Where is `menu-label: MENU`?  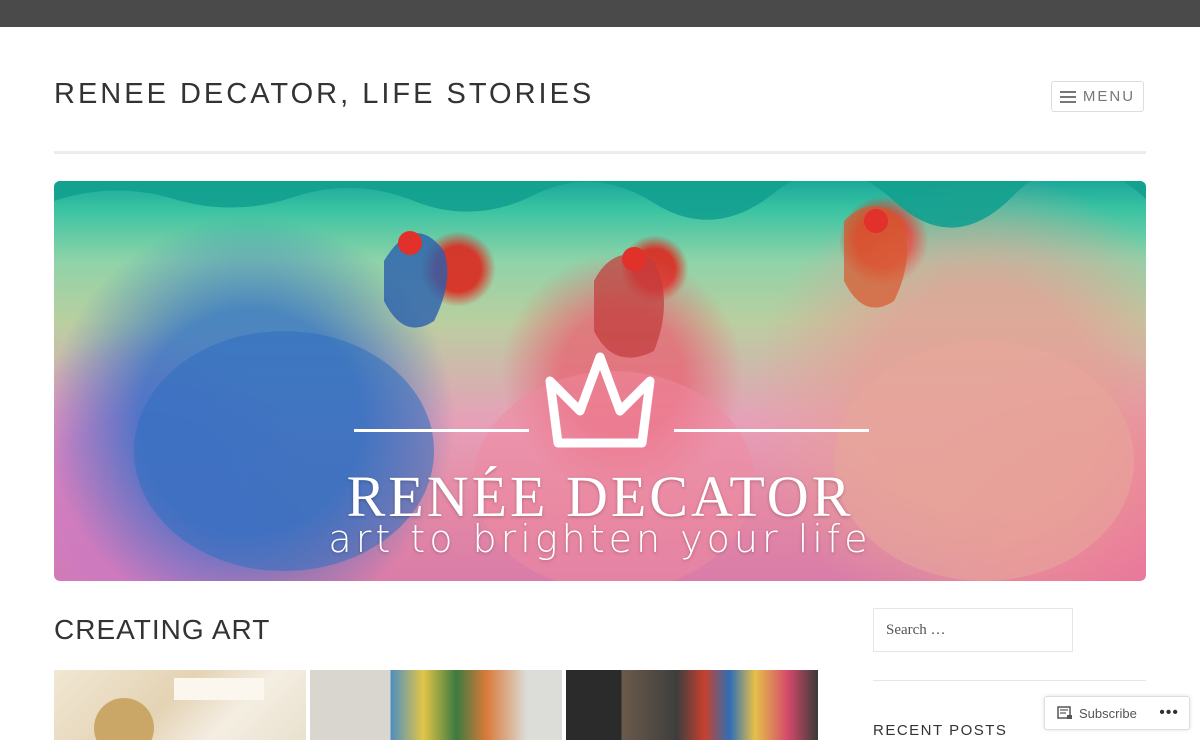 menu-label: MENU is located at coordinates (1109, 96).